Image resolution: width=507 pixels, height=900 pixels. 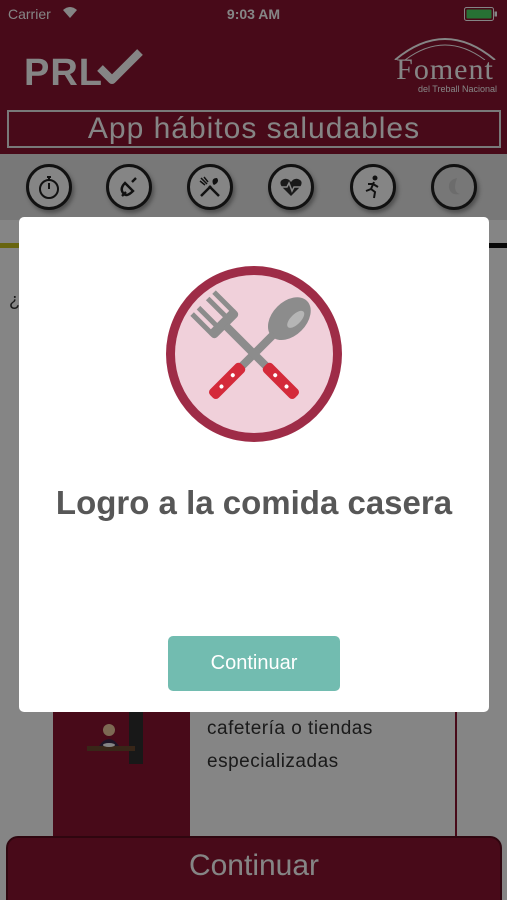 I want to click on modal-title: Logro a la comida casera, so click(x=254, y=502).